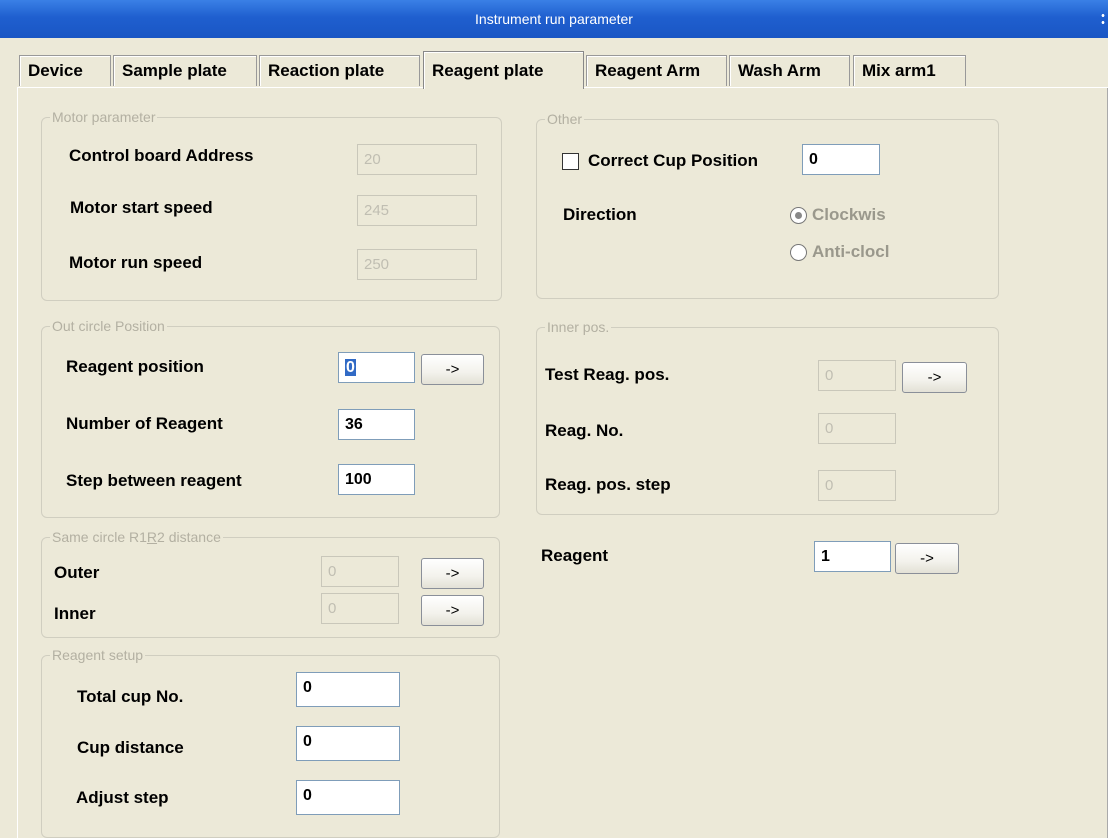 Image resolution: width=1108 pixels, height=838 pixels. What do you see at coordinates (104, 117) in the screenshot?
I see `motor-parameter-group-label: Motor parameter` at bounding box center [104, 117].